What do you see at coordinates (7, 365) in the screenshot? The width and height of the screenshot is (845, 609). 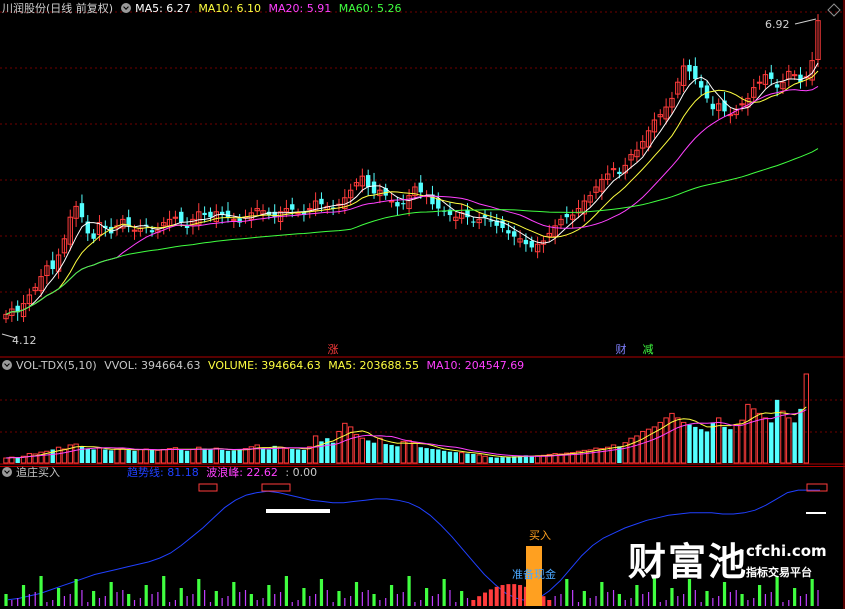 I see `volume-panel-menu-icon` at bounding box center [7, 365].